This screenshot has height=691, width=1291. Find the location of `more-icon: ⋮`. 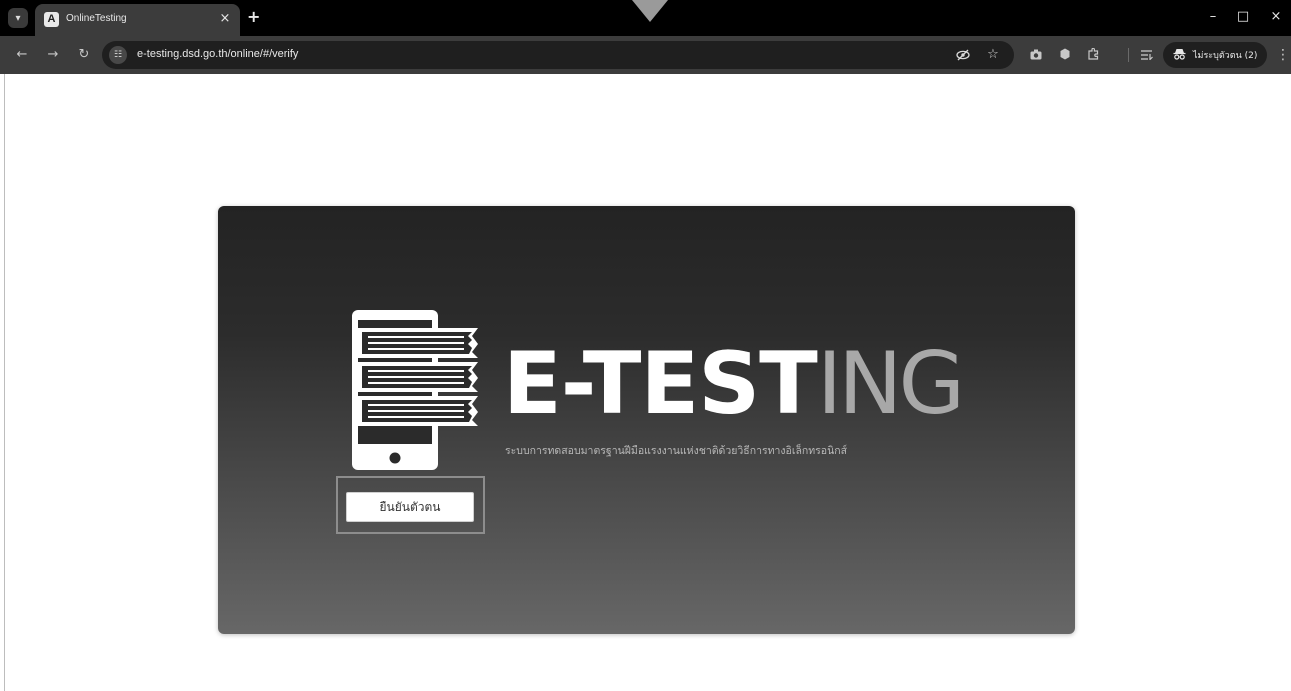

more-icon: ⋮ is located at coordinates (1283, 55).